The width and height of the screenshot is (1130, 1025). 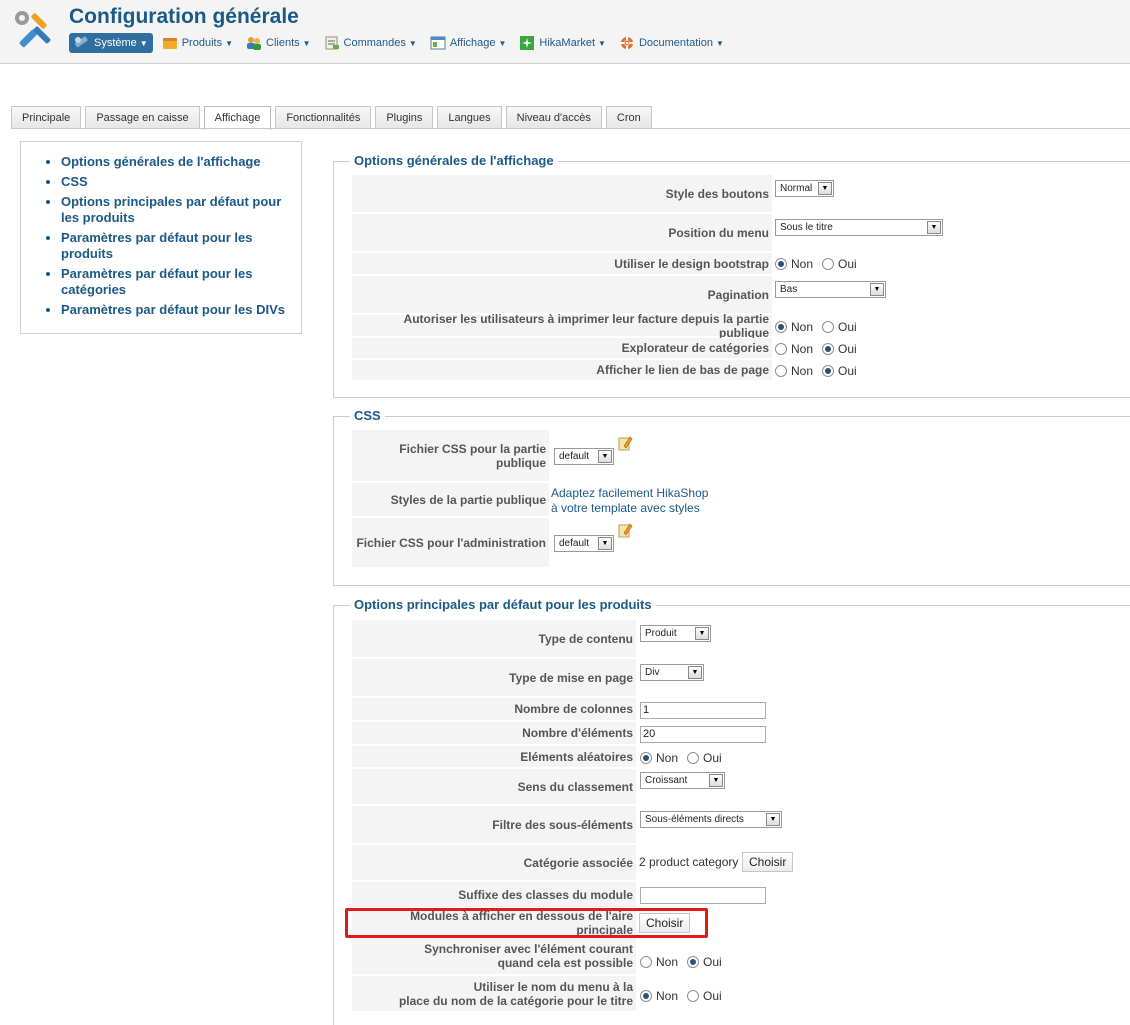 I want to click on field-label: Pagination, so click(x=562, y=295).